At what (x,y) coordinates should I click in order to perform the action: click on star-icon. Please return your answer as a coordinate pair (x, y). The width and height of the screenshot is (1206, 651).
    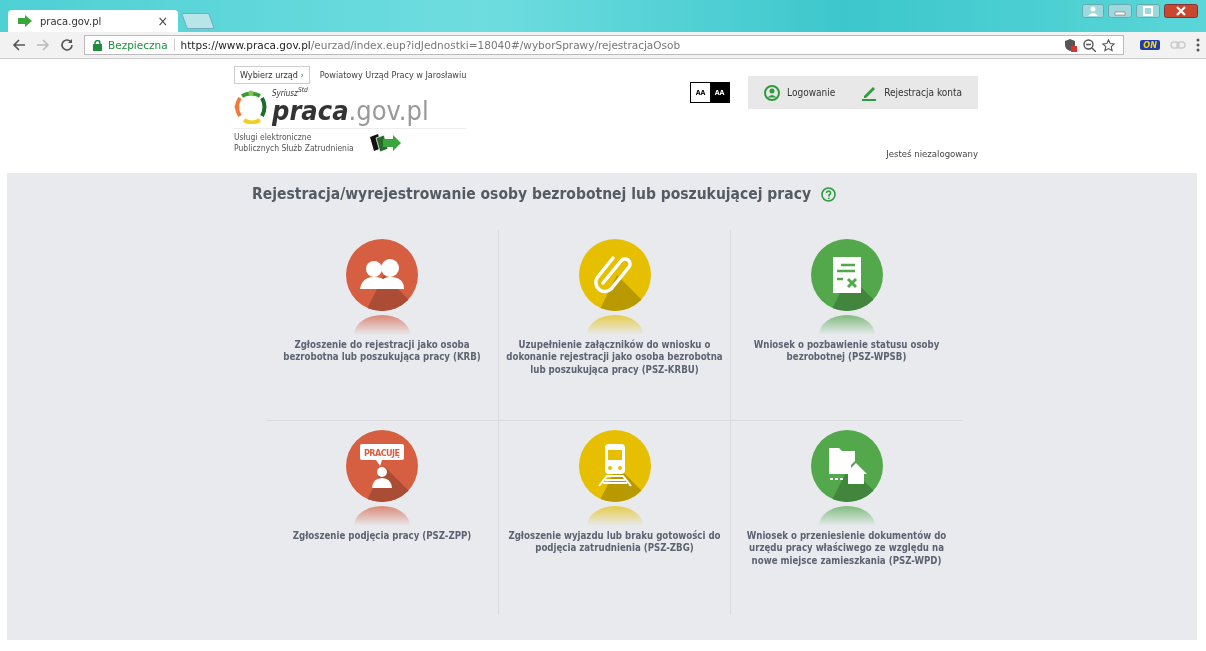
    Looking at the image, I should click on (1109, 45).